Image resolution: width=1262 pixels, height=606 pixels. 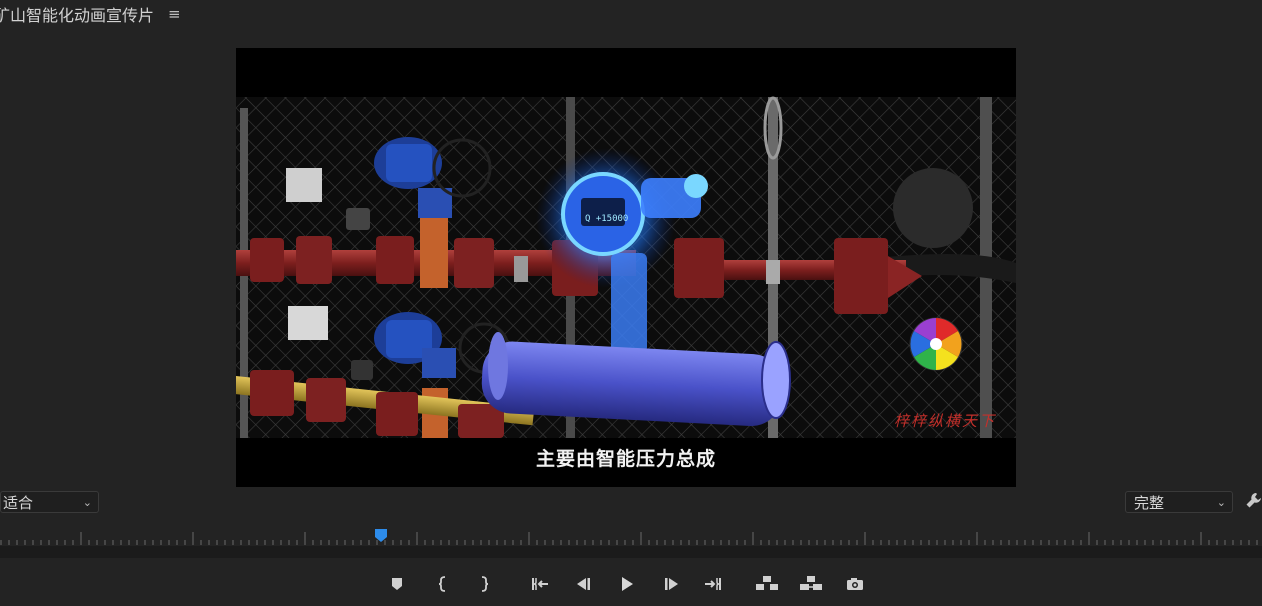 I want to click on mark-out-icon, so click(x=484, y=584).